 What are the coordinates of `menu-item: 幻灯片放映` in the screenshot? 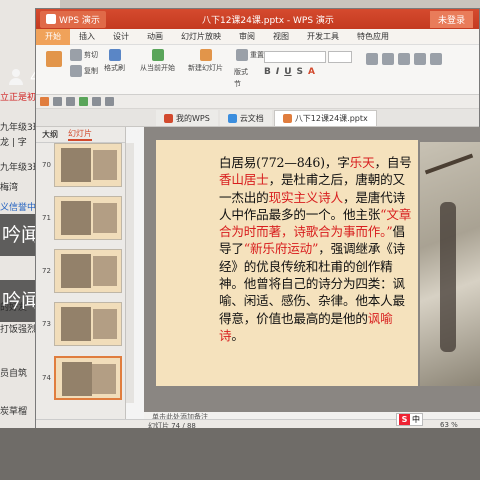 It's located at (201, 36).